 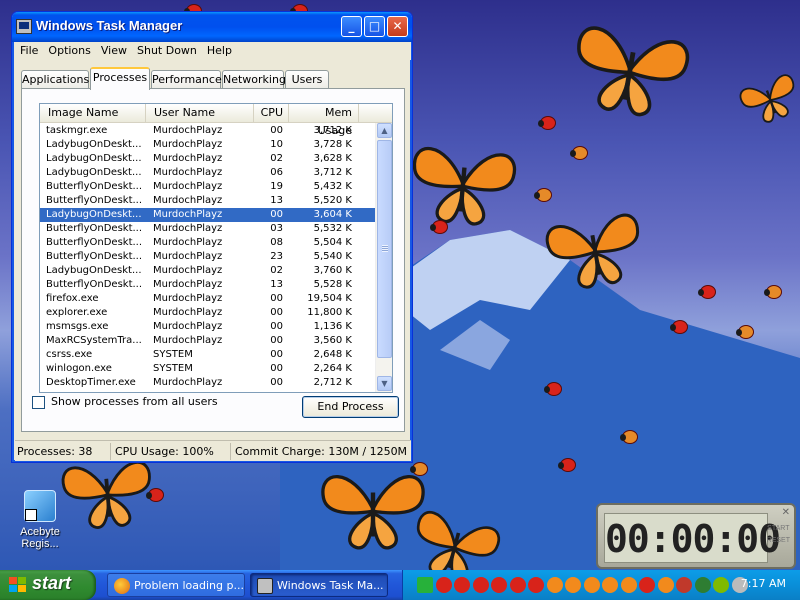 I want to click on process-row: LadybugOnDeskt... MurdochPlayz 10 3,728 K, so click(x=208, y=145).